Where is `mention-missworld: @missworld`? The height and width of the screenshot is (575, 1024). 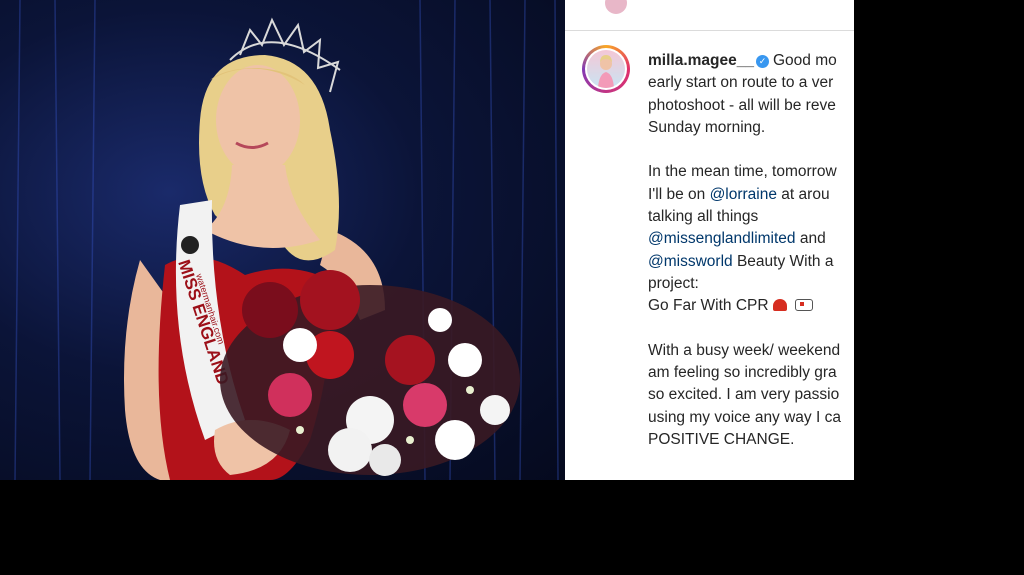 mention-missworld: @missworld is located at coordinates (690, 261).